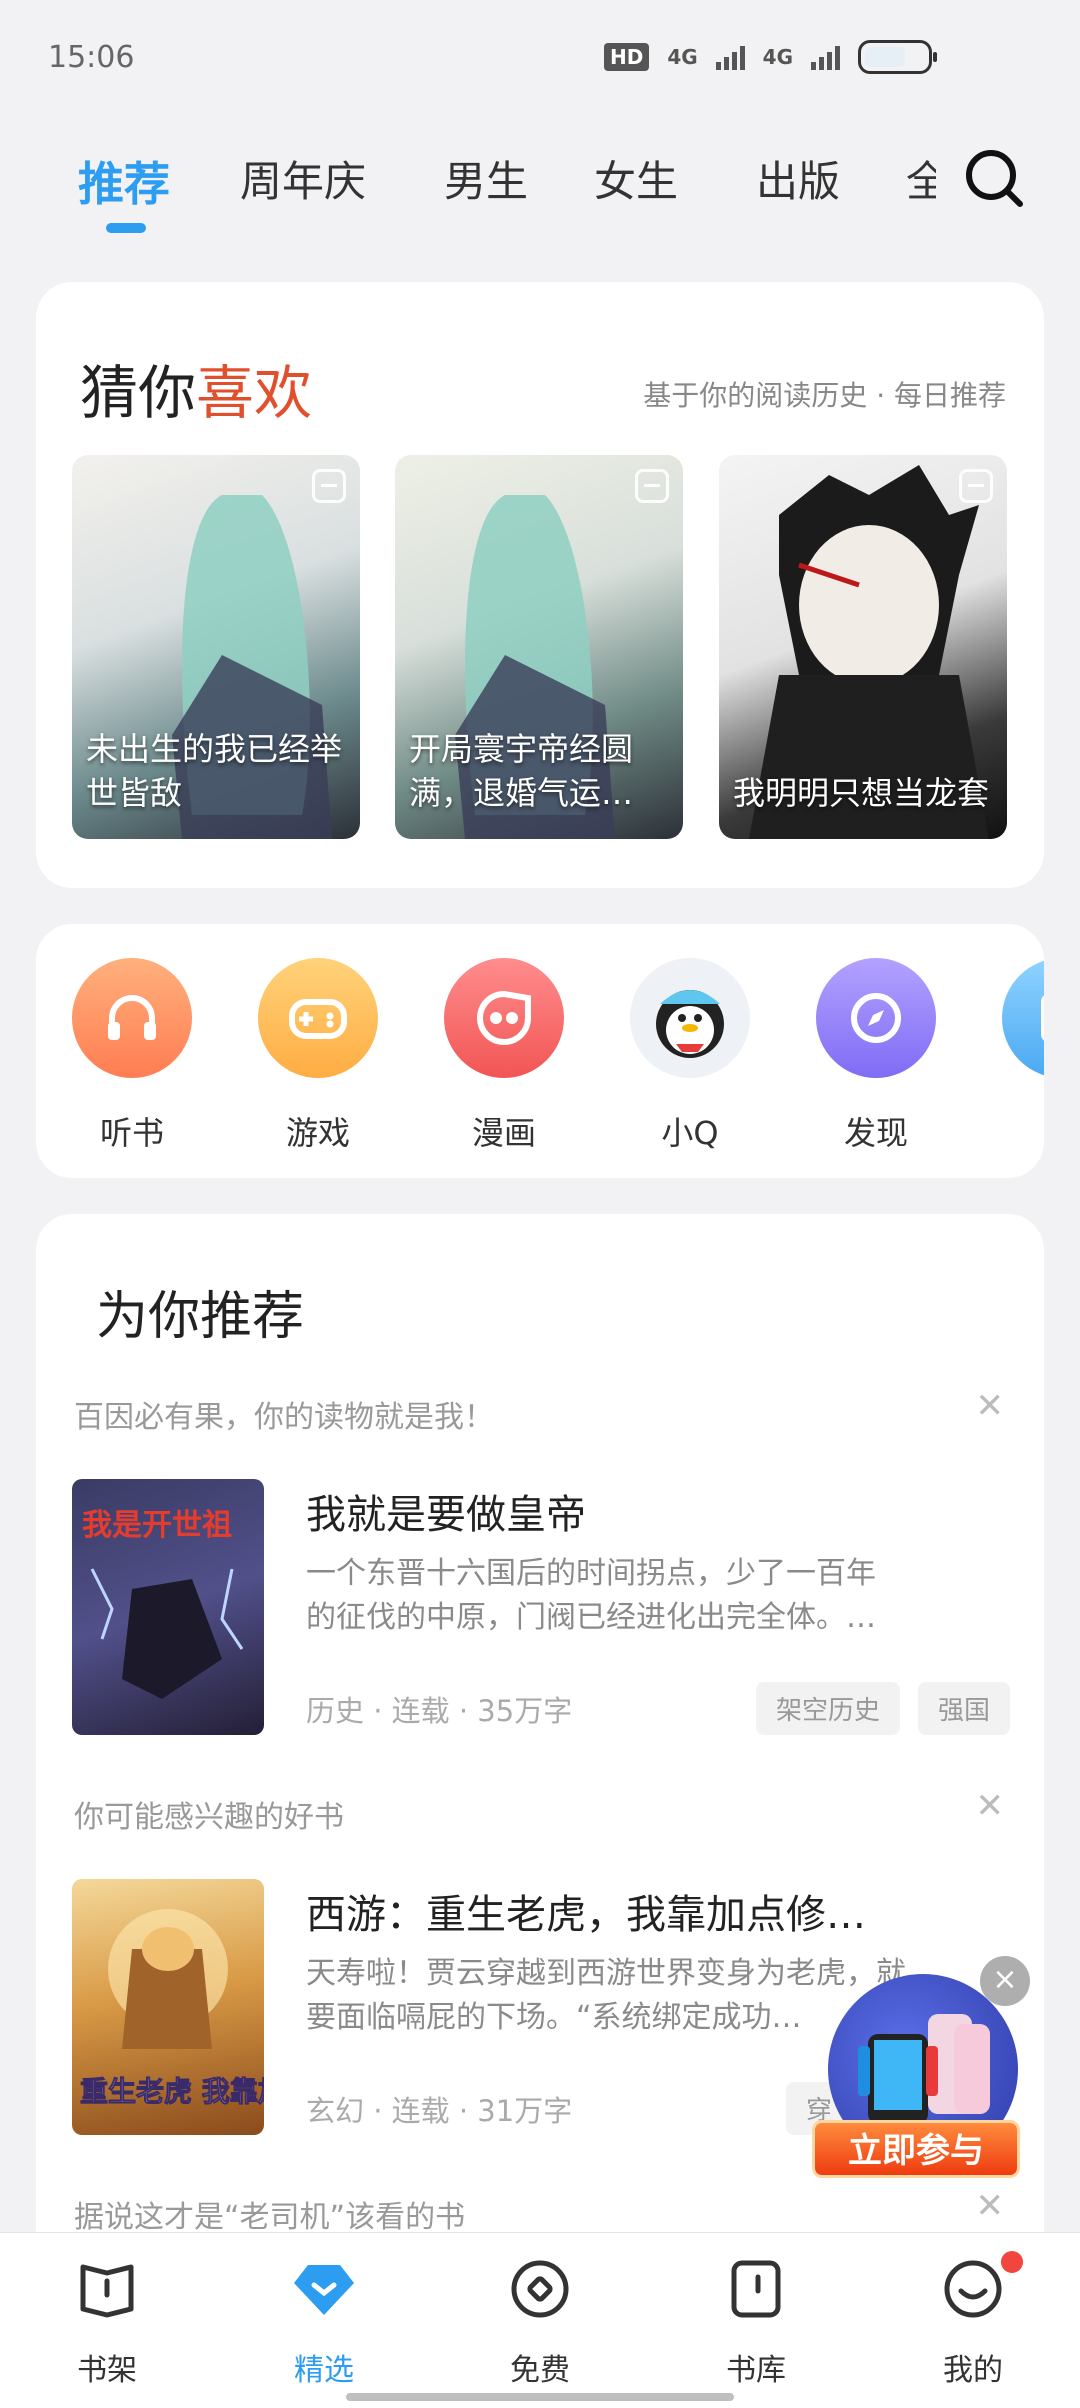  I want to click on tab-more: 全, so click(921, 178).